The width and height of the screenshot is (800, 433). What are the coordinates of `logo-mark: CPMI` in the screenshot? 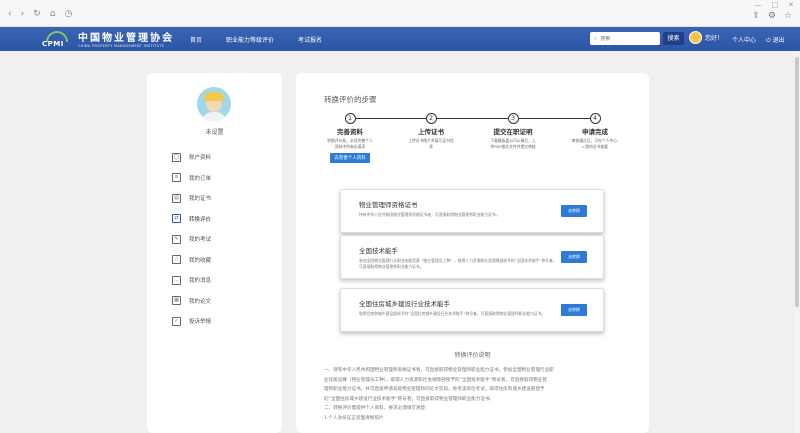 It's located at (57, 39).